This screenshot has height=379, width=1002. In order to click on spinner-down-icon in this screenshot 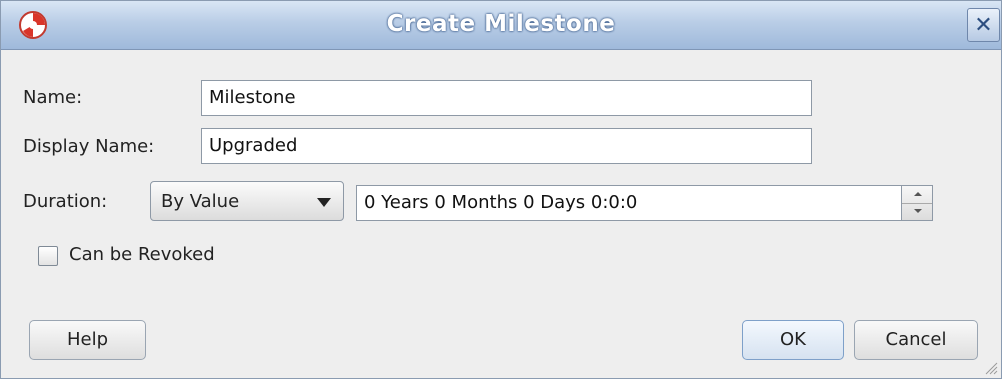, I will do `click(917, 211)`.